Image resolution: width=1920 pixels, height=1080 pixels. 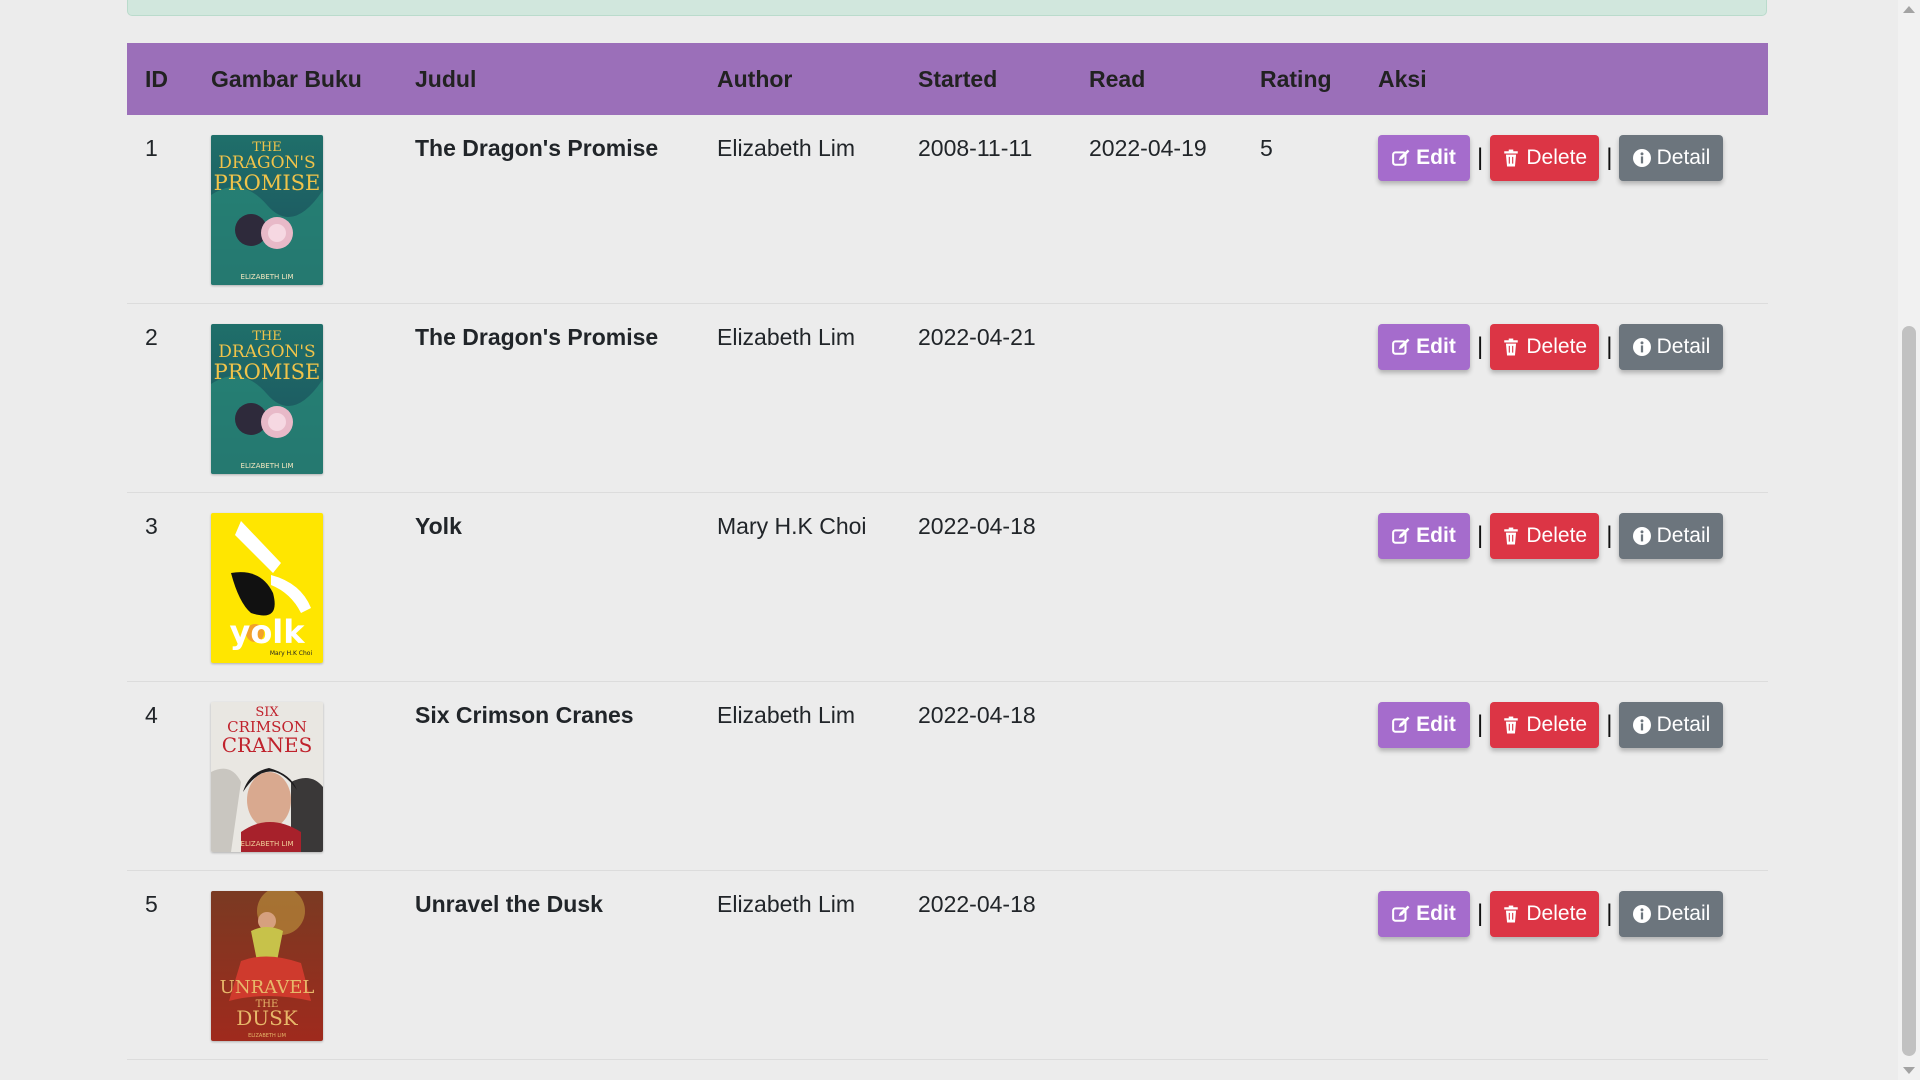 What do you see at coordinates (267, 966) in the screenshot?
I see `book-cover-image: UNRAVEL THE DUSK ELIZABETH LIM` at bounding box center [267, 966].